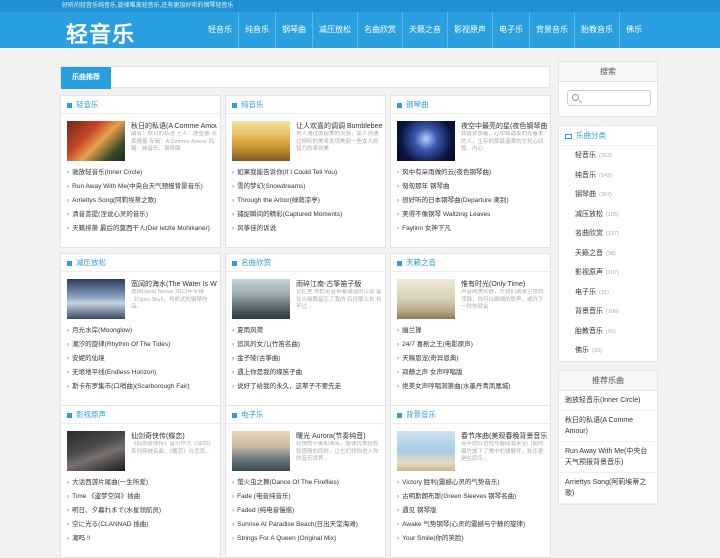  I want to click on song-link: 大话西游片尾曲(一生所爱), so click(142, 483).